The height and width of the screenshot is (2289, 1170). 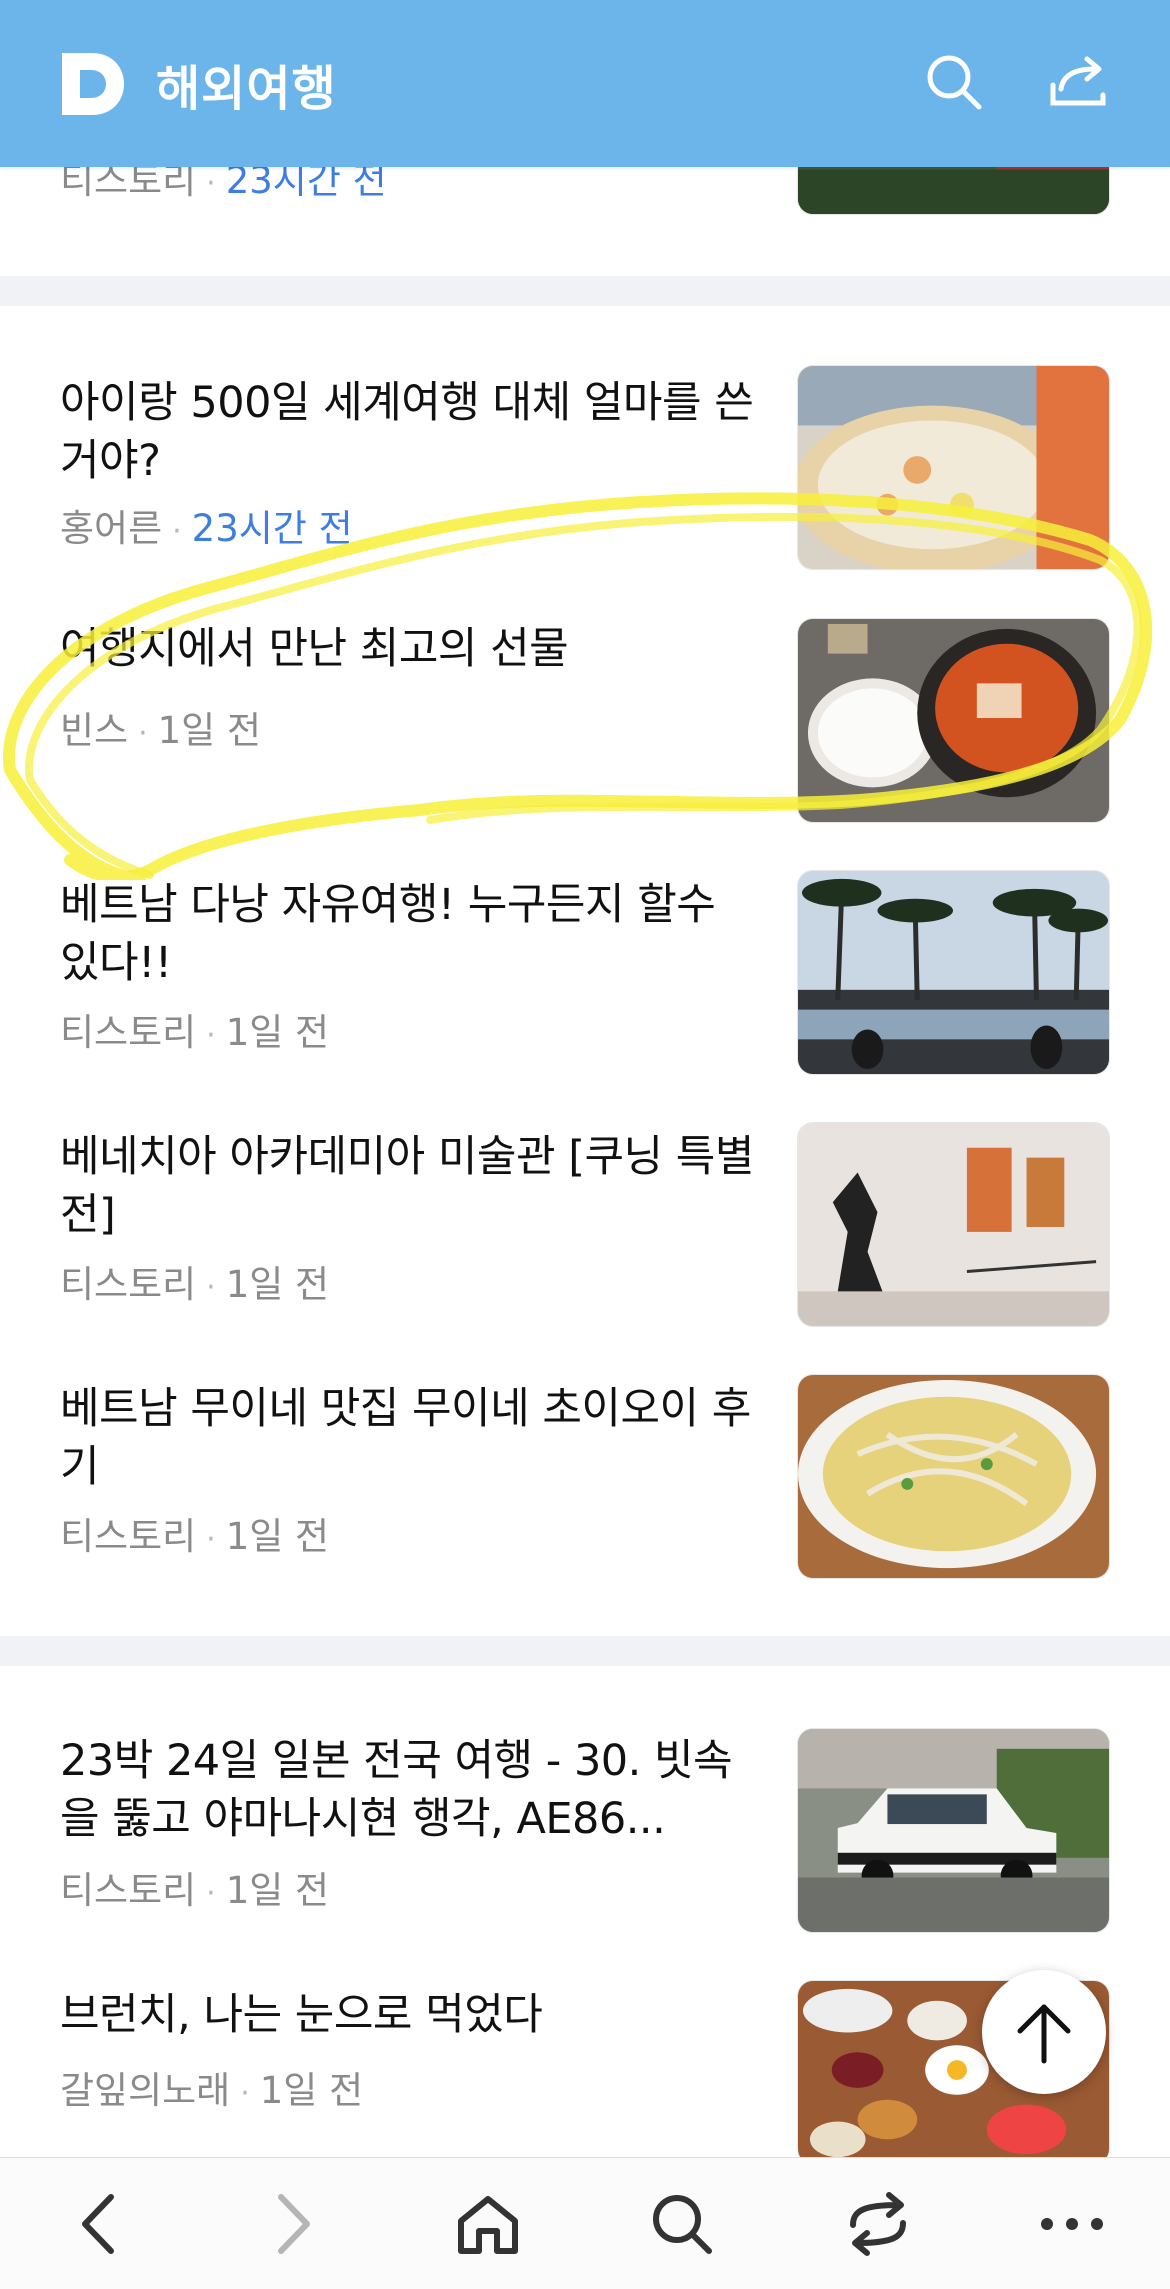 I want to click on item-title: 베네치아 아카데미아 미술관 [쿠닝 특별전], so click(x=410, y=1186).